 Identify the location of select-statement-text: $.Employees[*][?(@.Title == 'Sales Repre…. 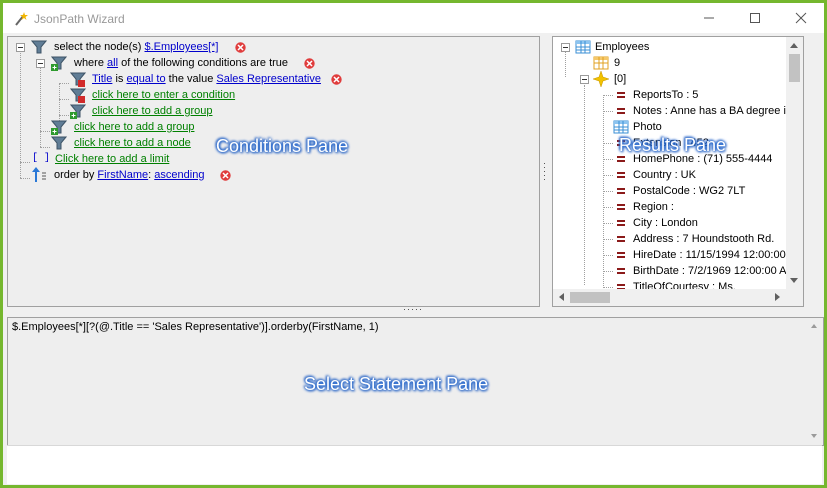
(195, 327).